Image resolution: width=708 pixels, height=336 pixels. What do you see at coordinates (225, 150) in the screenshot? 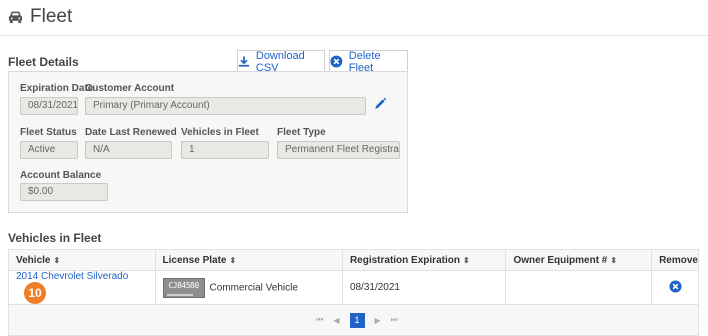
I see `vehicles-in-fleet-field: 1` at bounding box center [225, 150].